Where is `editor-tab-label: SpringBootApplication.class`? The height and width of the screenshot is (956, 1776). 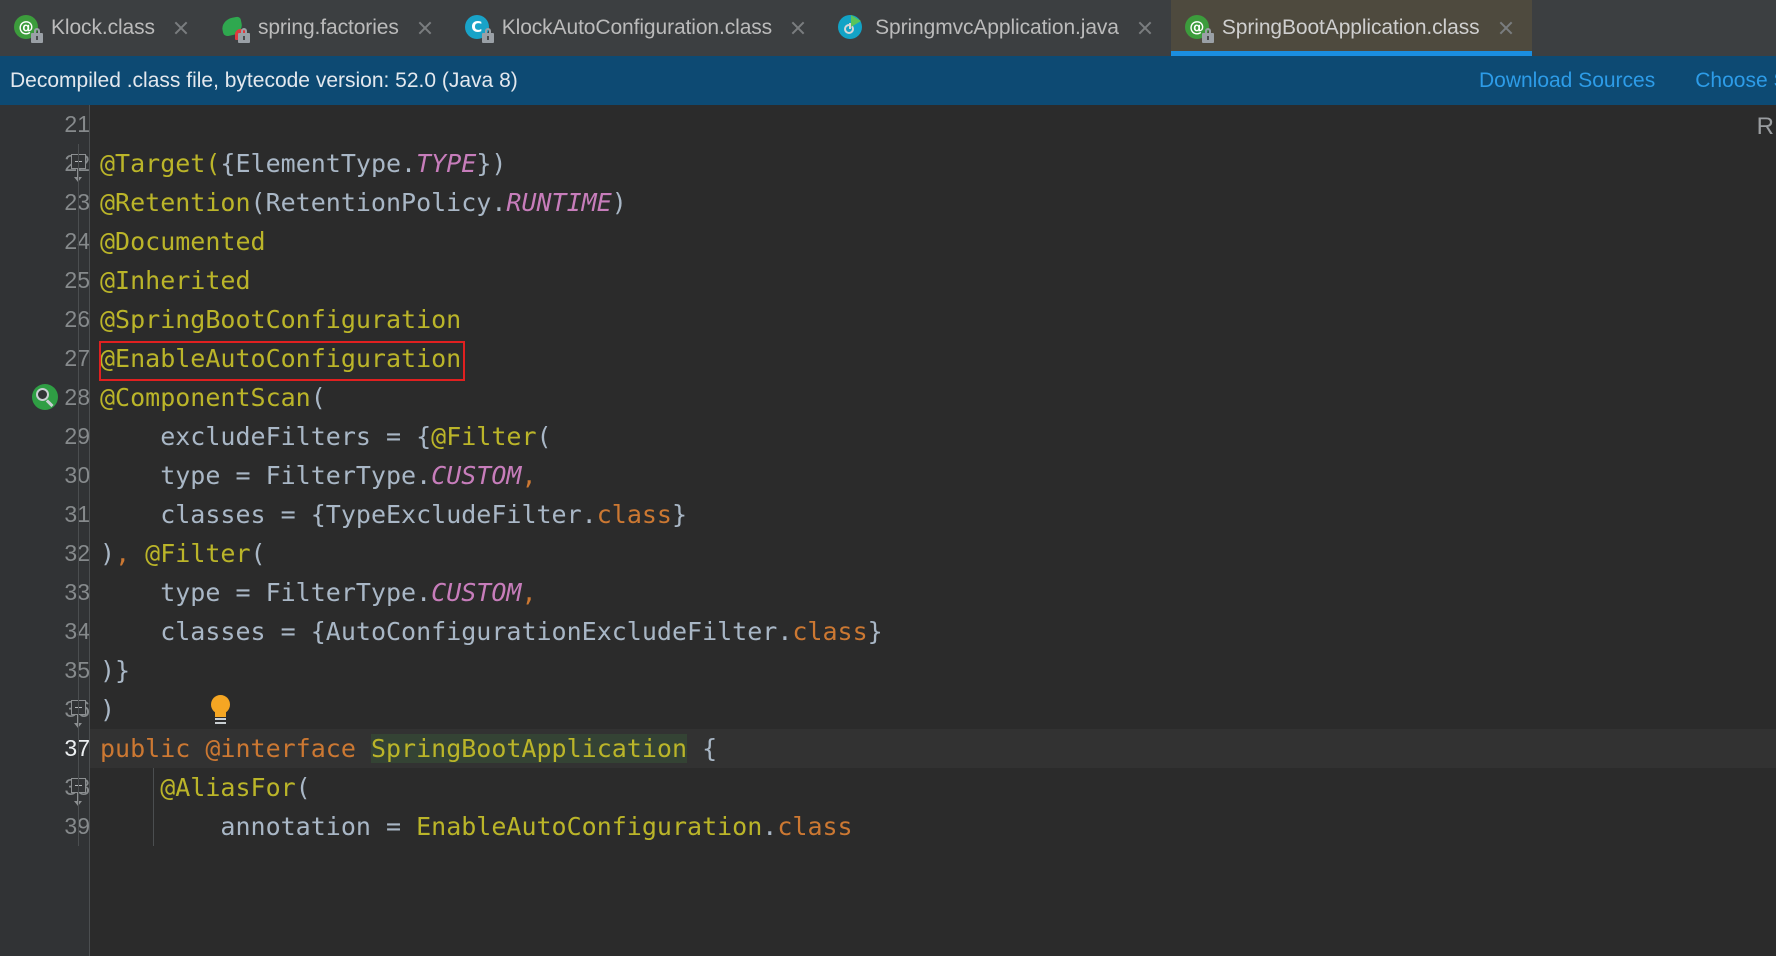 editor-tab-label: SpringBootApplication.class is located at coordinates (1350, 27).